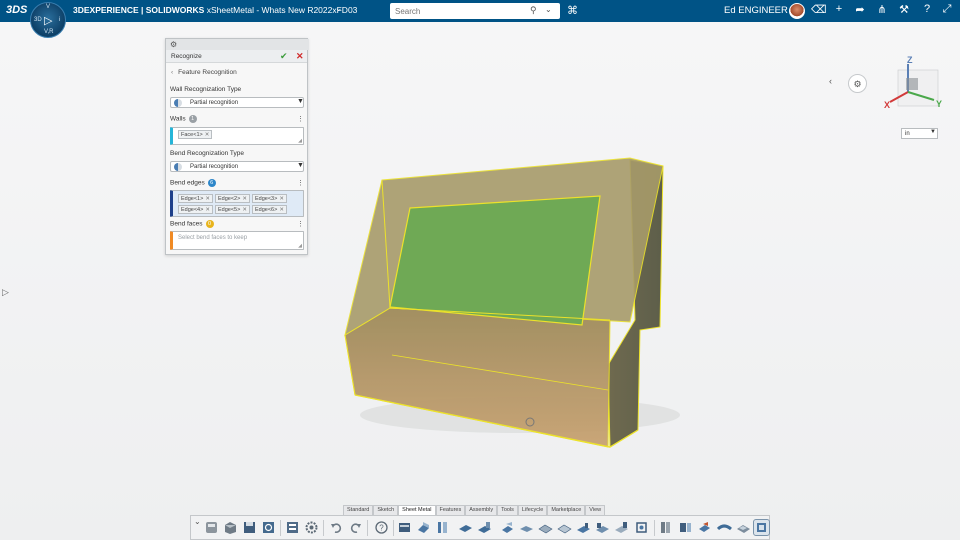 Image resolution: width=960 pixels, height=540 pixels. I want to click on walls-menu-icon: ⋮, so click(300, 119).